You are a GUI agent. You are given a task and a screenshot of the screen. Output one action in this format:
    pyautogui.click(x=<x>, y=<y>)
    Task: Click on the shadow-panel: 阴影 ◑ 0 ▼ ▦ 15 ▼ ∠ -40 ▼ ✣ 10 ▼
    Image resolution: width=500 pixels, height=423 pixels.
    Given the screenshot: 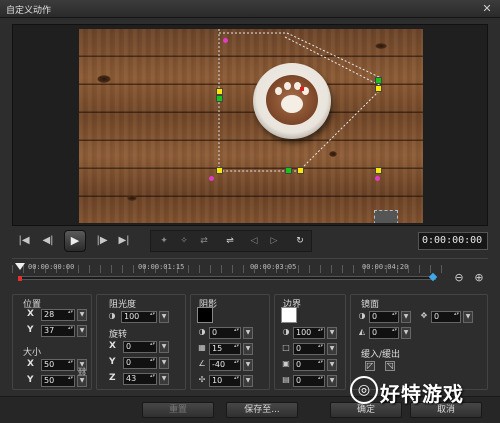 What is the action you would take?
    pyautogui.click(x=230, y=342)
    